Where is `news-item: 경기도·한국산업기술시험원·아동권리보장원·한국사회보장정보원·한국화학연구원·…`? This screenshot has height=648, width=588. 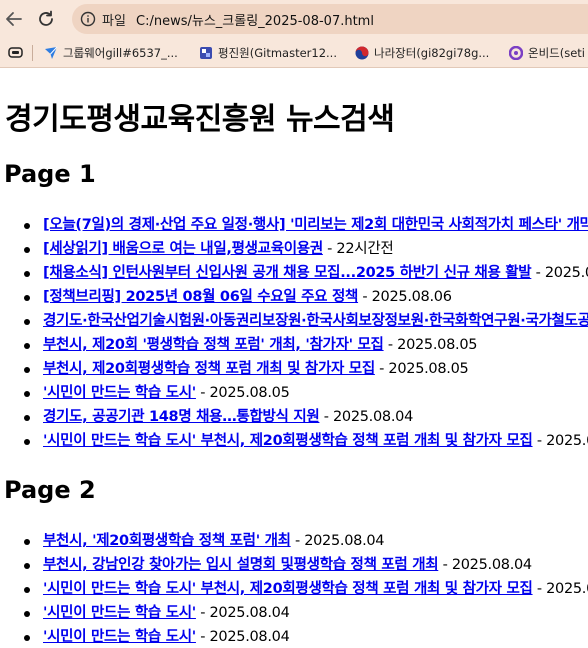
news-item: 경기도·한국산업기술시험원·아동권리보장원·한국사회보장정보원·한국화학연구원·… is located at coordinates (294, 321).